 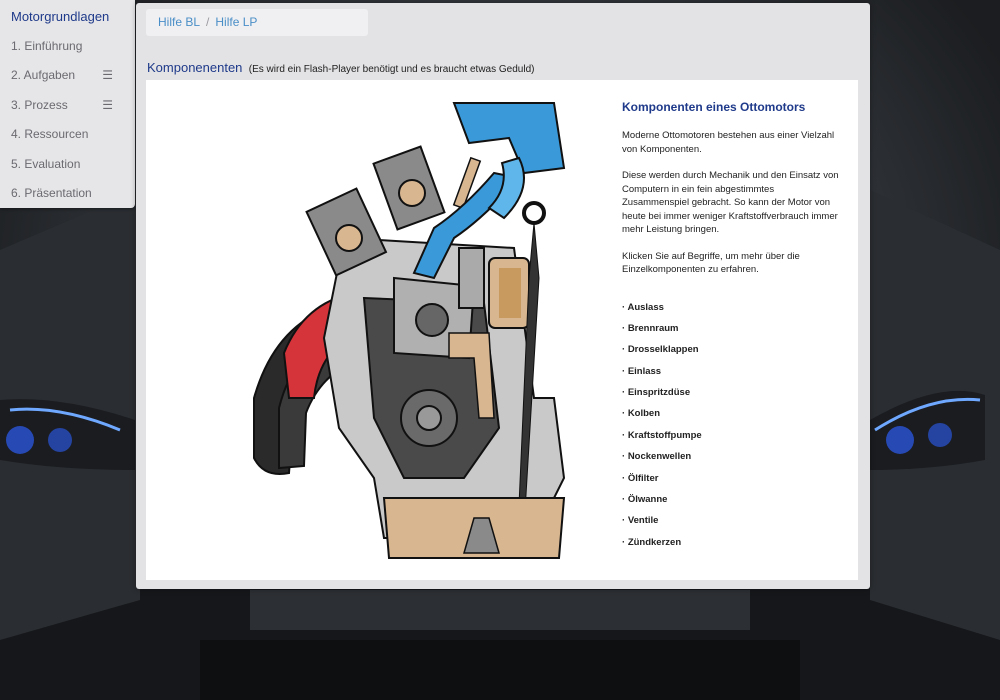 What do you see at coordinates (51, 192) in the screenshot?
I see `sidebar-item-label: 6. Präsentation` at bounding box center [51, 192].